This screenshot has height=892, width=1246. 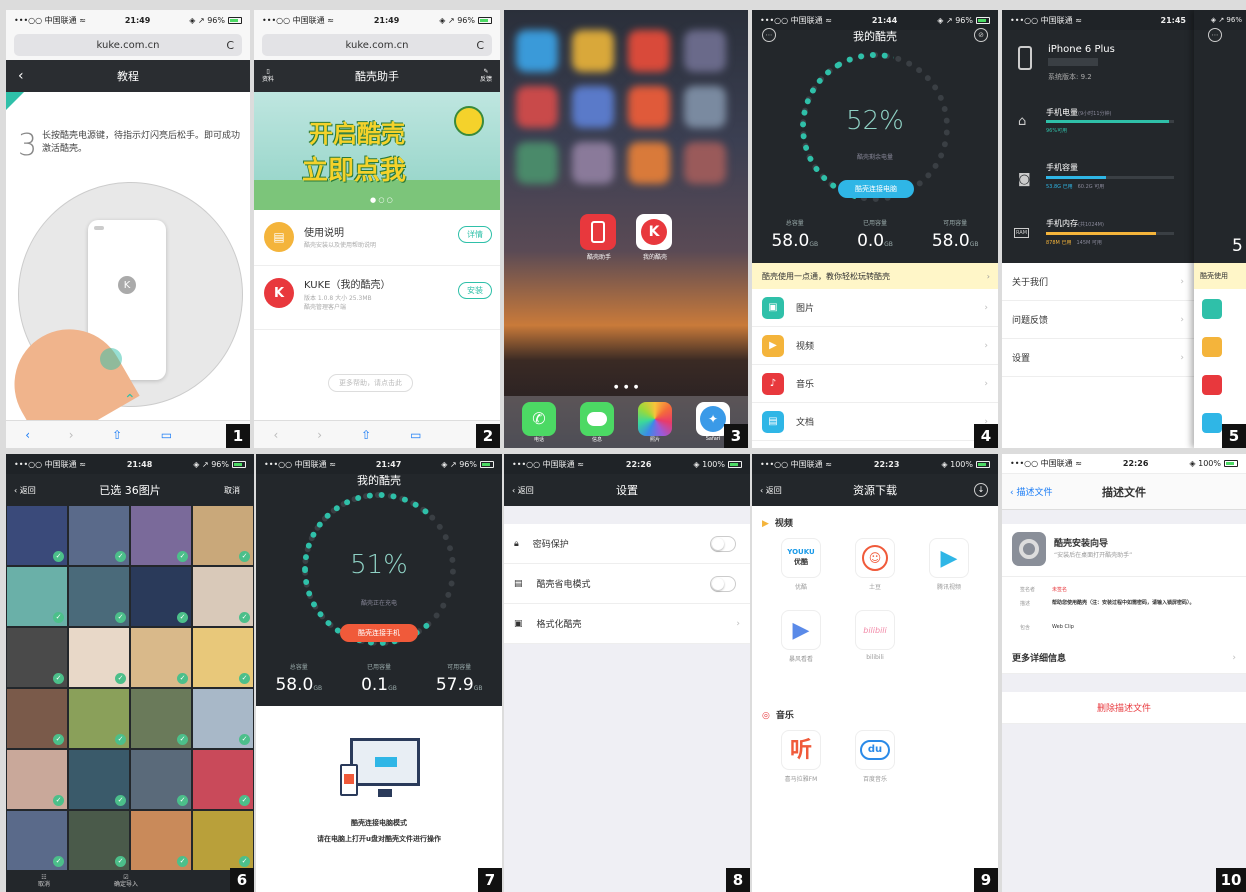 I want to click on dock-messages: 信息, so click(x=597, y=422).